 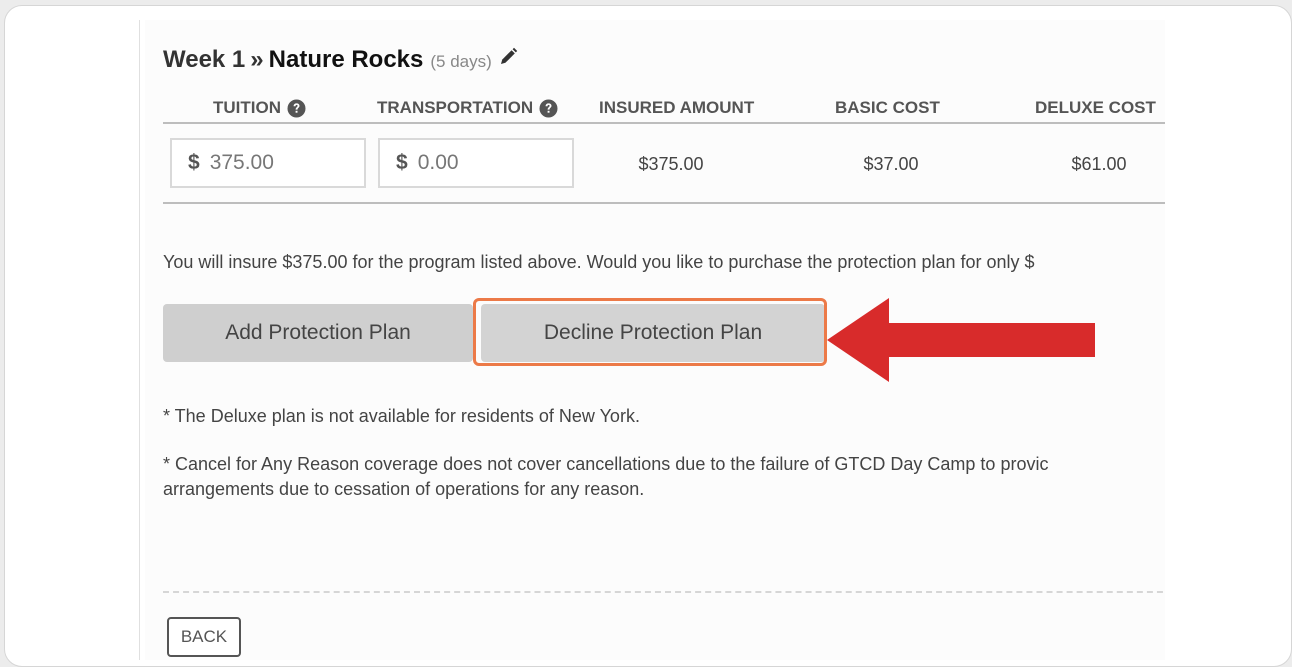 What do you see at coordinates (1099, 164) in the screenshot?
I see `deluxe-cost-value: $61.00` at bounding box center [1099, 164].